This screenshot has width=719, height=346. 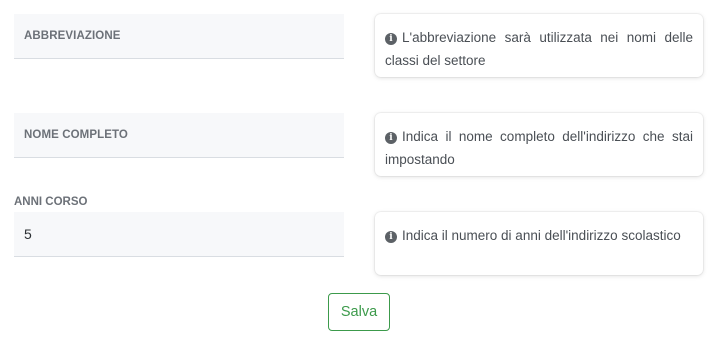 I want to click on anni-corso-value: 5, so click(x=28, y=234).